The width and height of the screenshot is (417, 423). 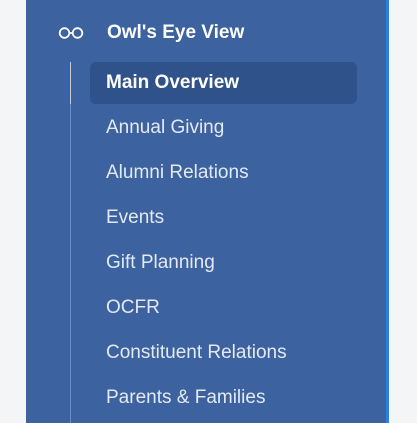 I want to click on sidebar-item-alumni-relations: Alumni Relations, so click(x=223, y=173).